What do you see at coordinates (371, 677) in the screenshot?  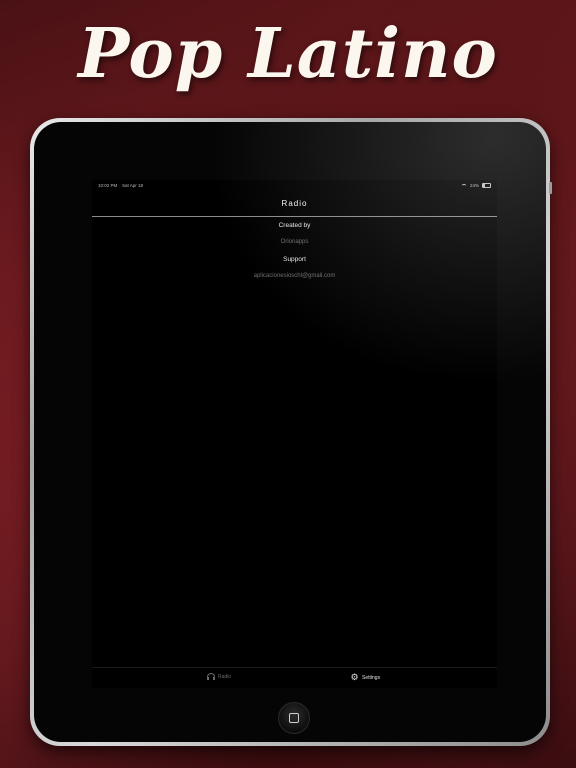 I see `tab-settings-label: Settings` at bounding box center [371, 677].